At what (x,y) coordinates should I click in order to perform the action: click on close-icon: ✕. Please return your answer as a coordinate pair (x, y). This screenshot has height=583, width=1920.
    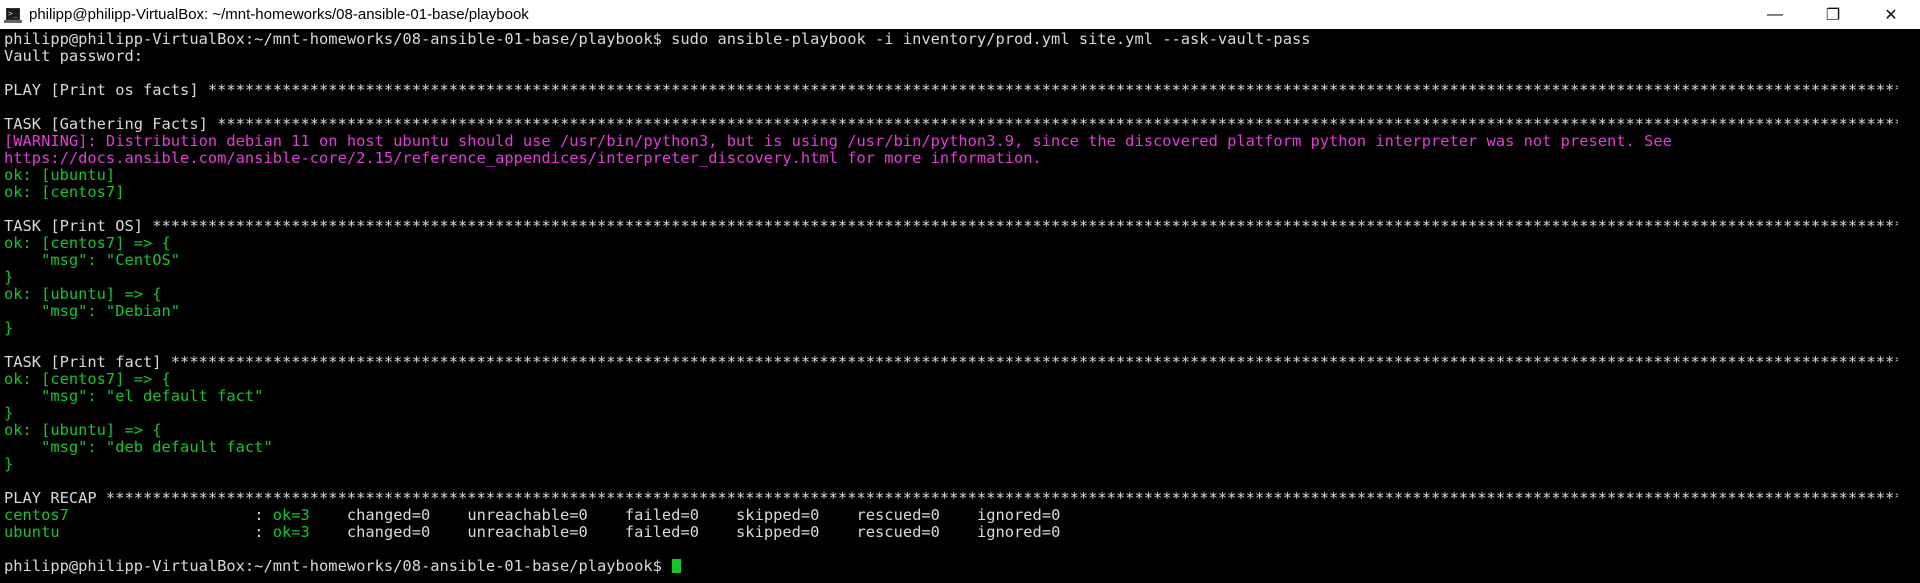
    Looking at the image, I should click on (1891, 15).